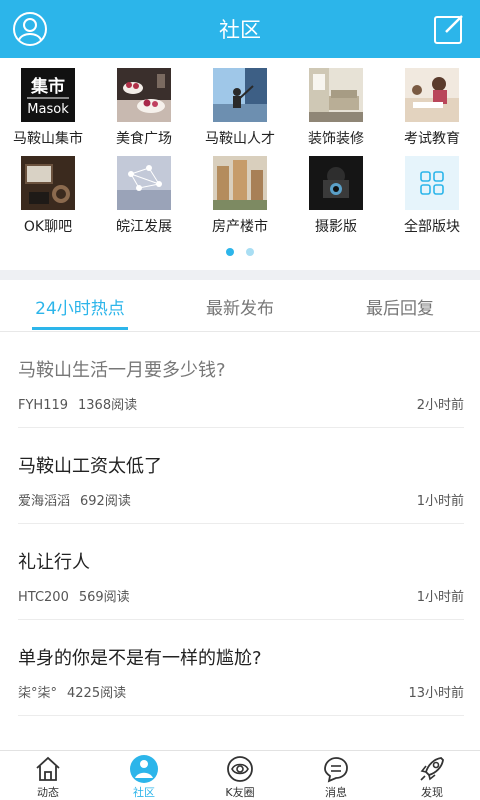  Describe the element at coordinates (74, 499) in the screenshot. I see `post-meta: 爱海滔滔 692阅读` at that location.